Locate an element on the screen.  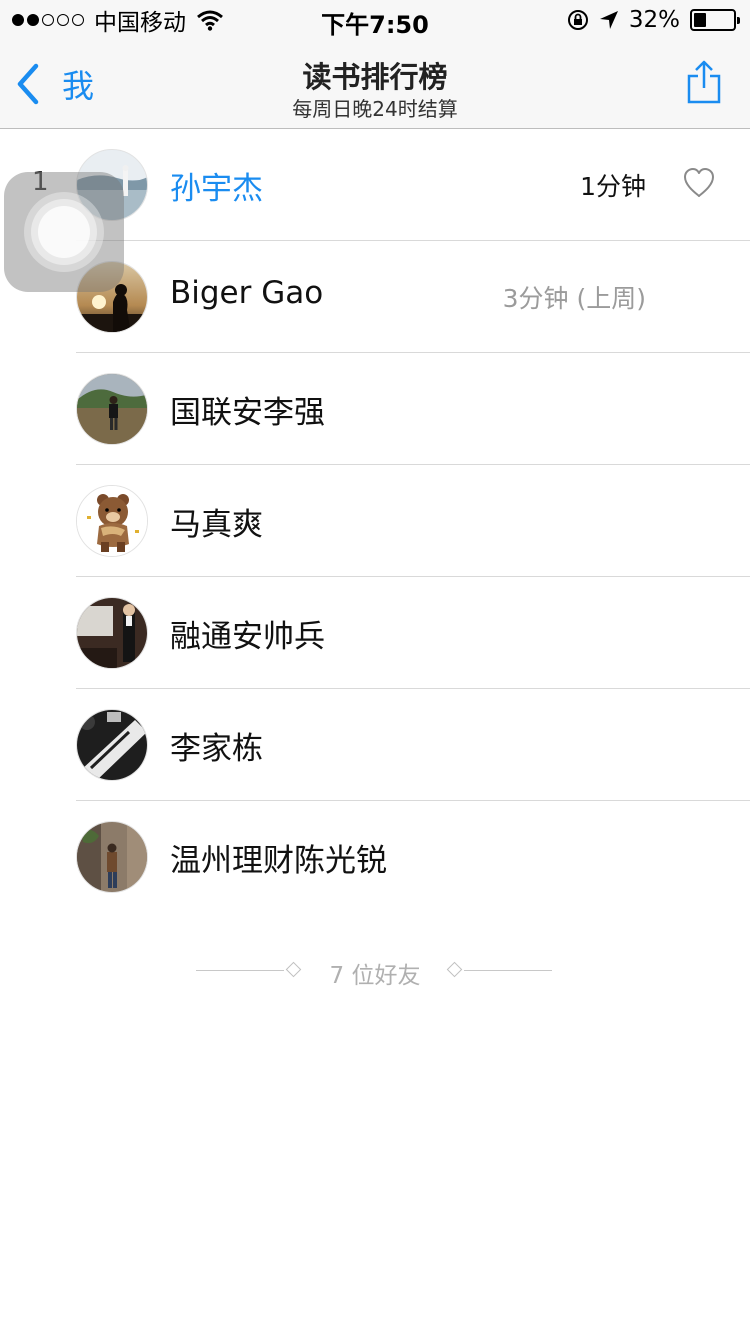
friend-name: 马真爽 is located at coordinates (216, 525).